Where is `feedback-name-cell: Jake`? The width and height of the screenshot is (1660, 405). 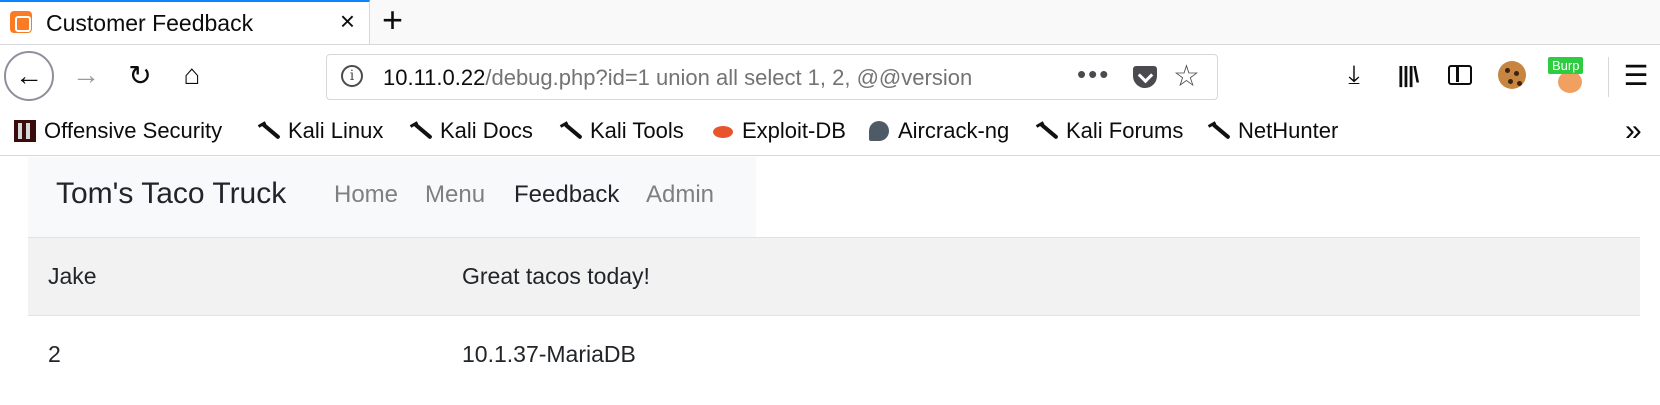 feedback-name-cell: Jake is located at coordinates (235, 276).